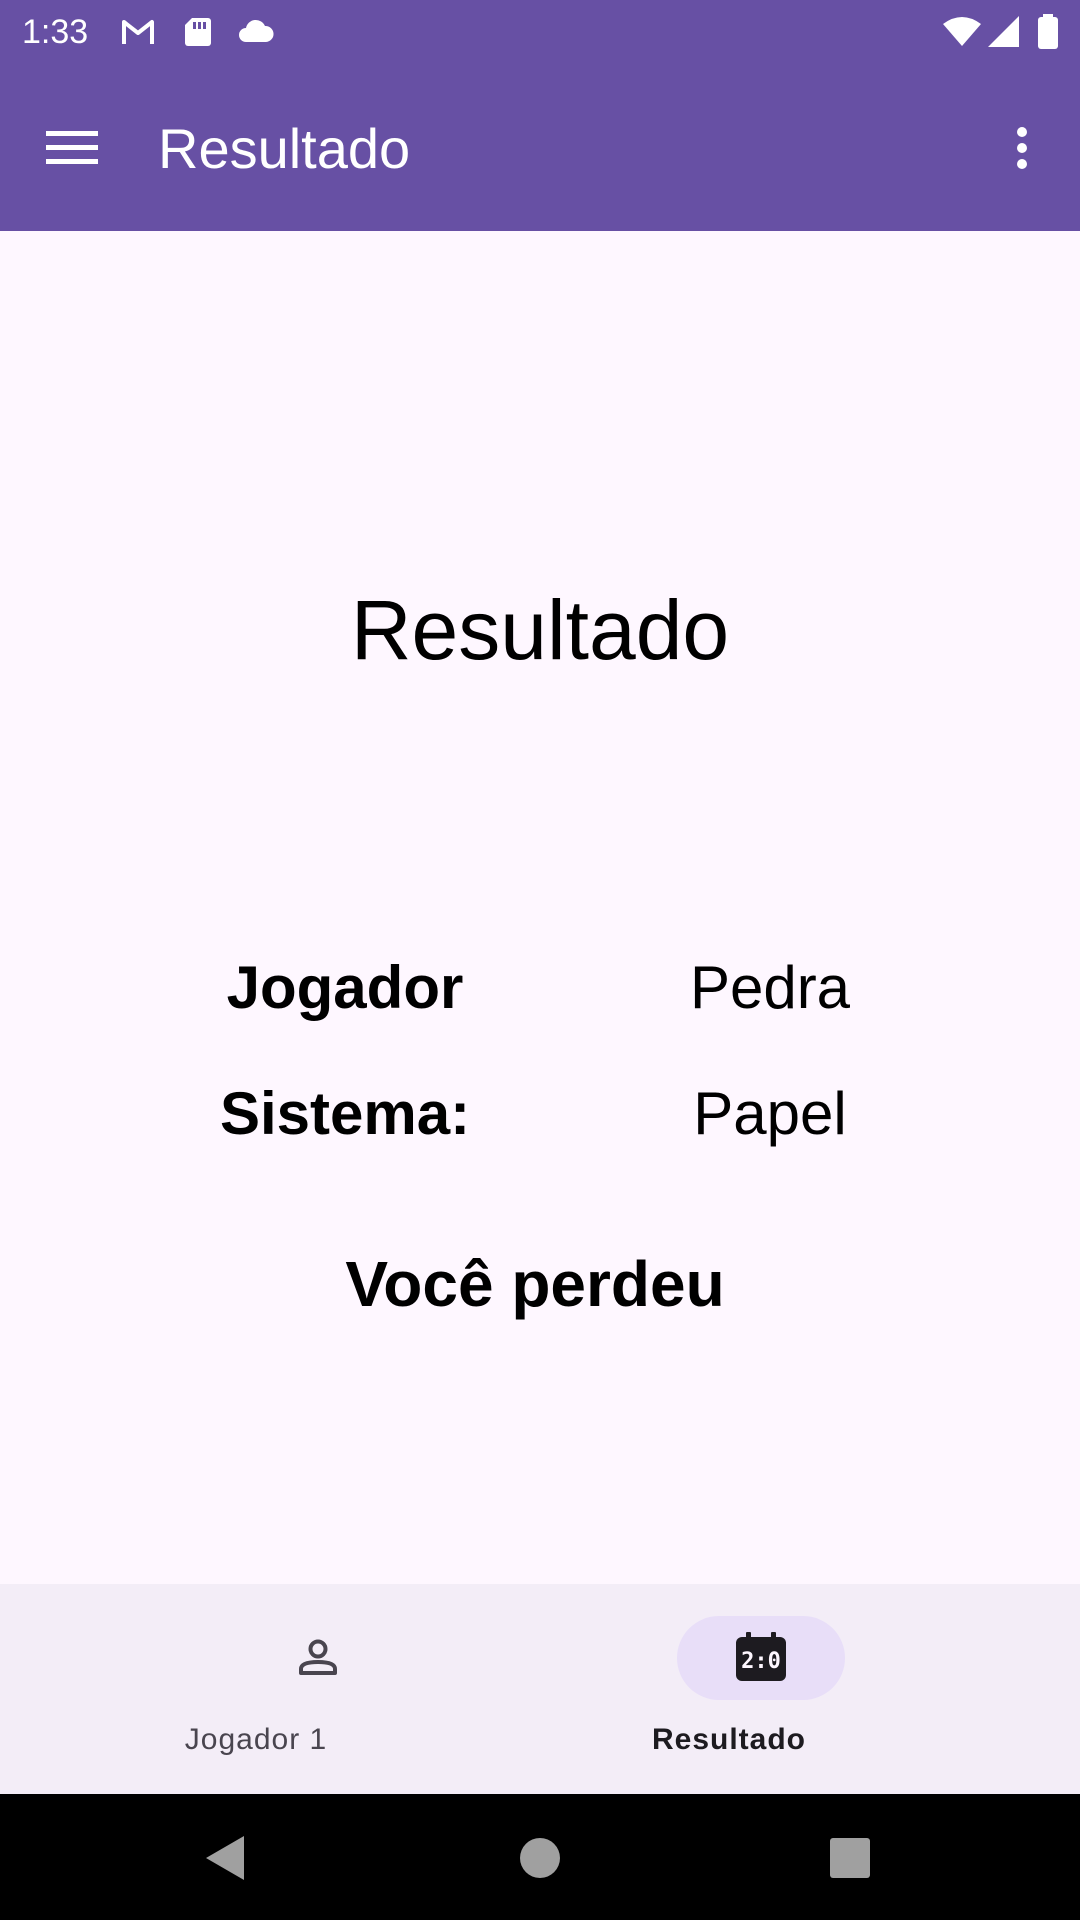  What do you see at coordinates (962, 31) in the screenshot?
I see `wifi-icon` at bounding box center [962, 31].